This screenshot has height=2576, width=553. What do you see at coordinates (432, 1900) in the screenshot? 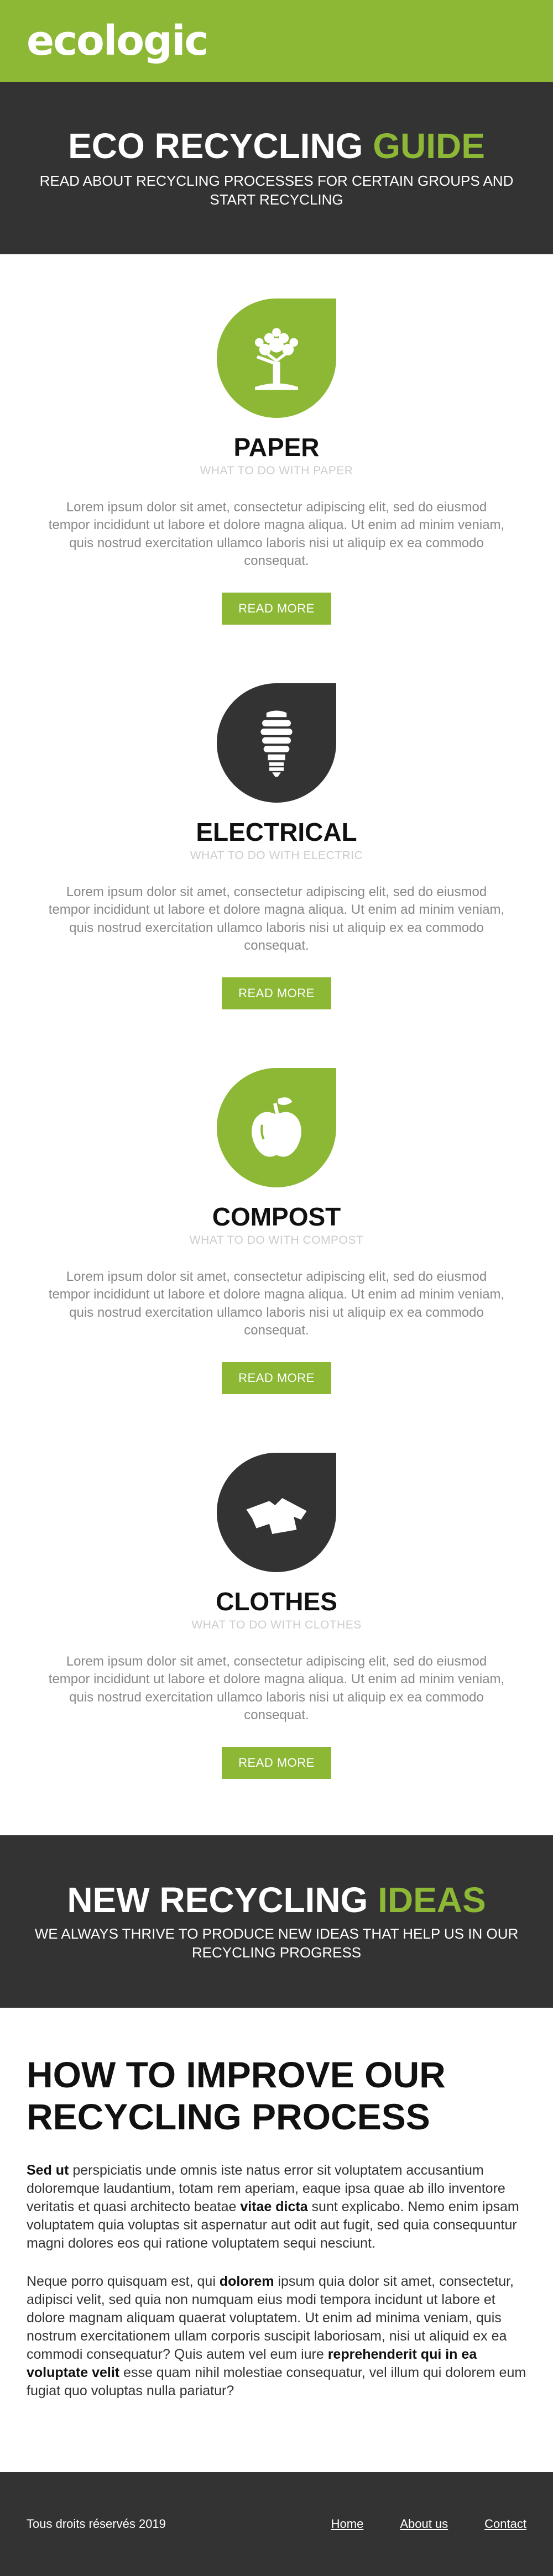
I see `ideas-title-accent: IDEAS` at bounding box center [432, 1900].